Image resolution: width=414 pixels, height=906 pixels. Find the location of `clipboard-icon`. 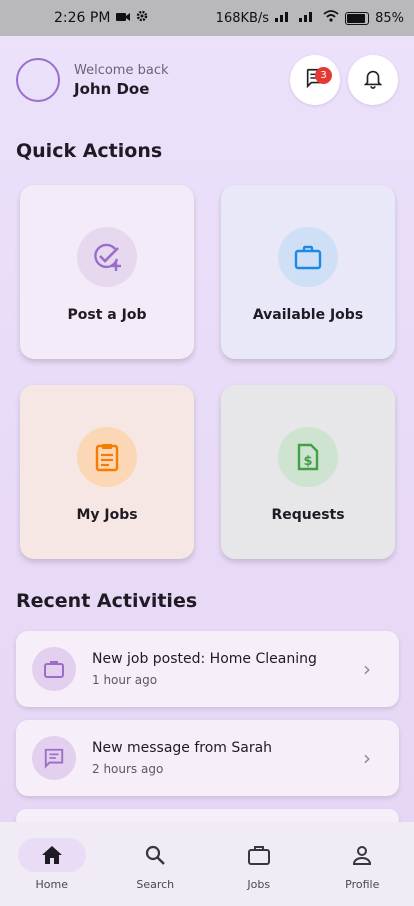

clipboard-icon is located at coordinates (107, 457).